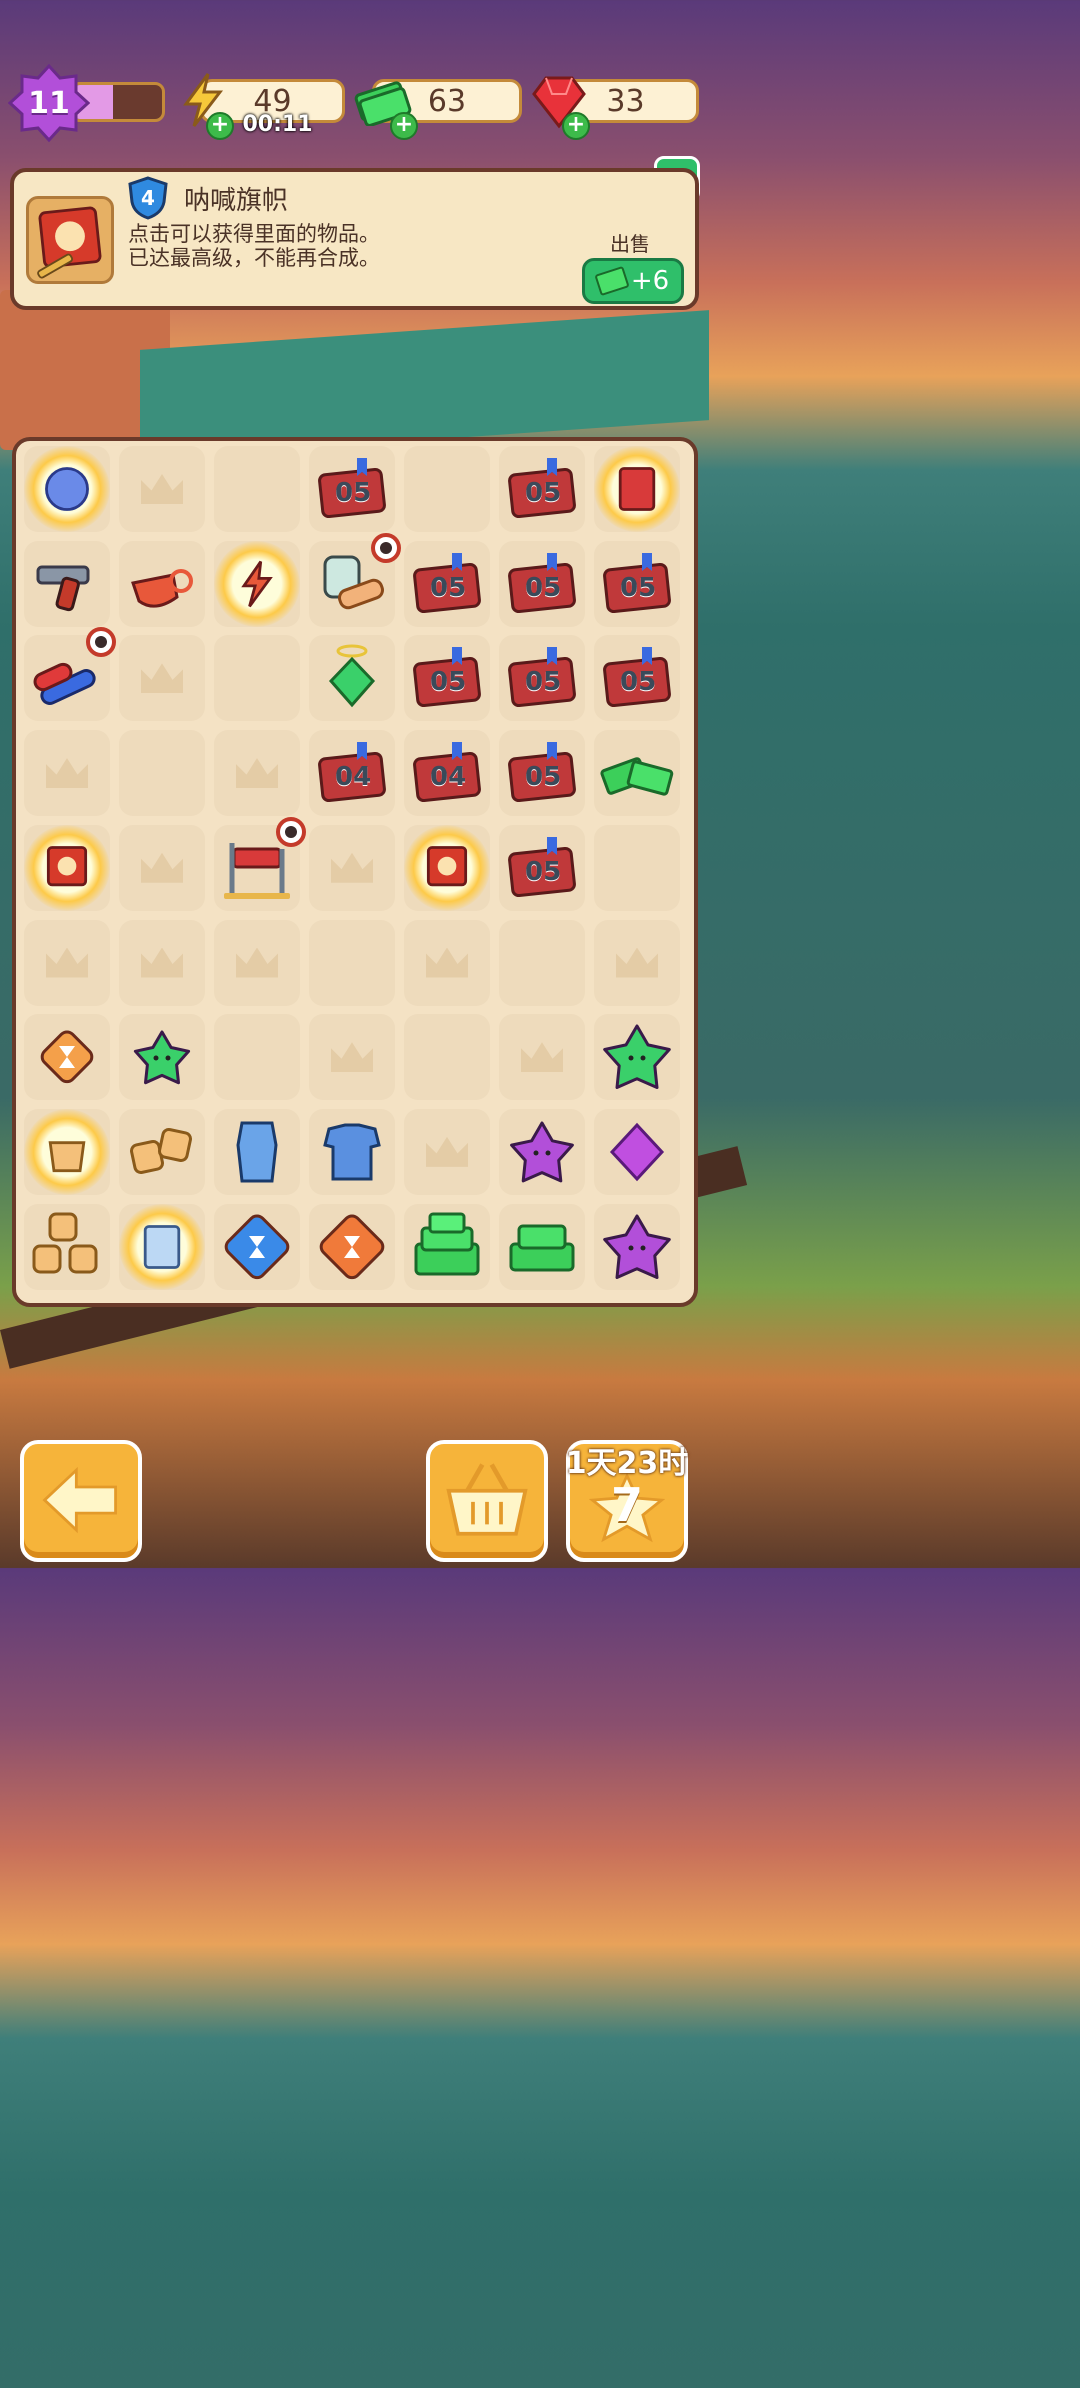  I want to click on board-cell-green-angel, so click(352, 678).